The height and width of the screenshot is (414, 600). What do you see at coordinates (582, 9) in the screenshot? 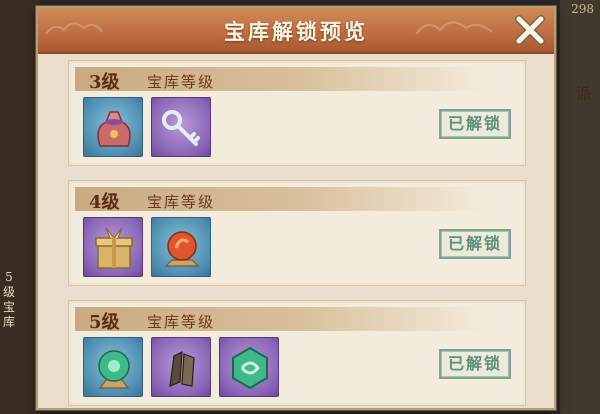
I see `background-counter: 298` at bounding box center [582, 9].